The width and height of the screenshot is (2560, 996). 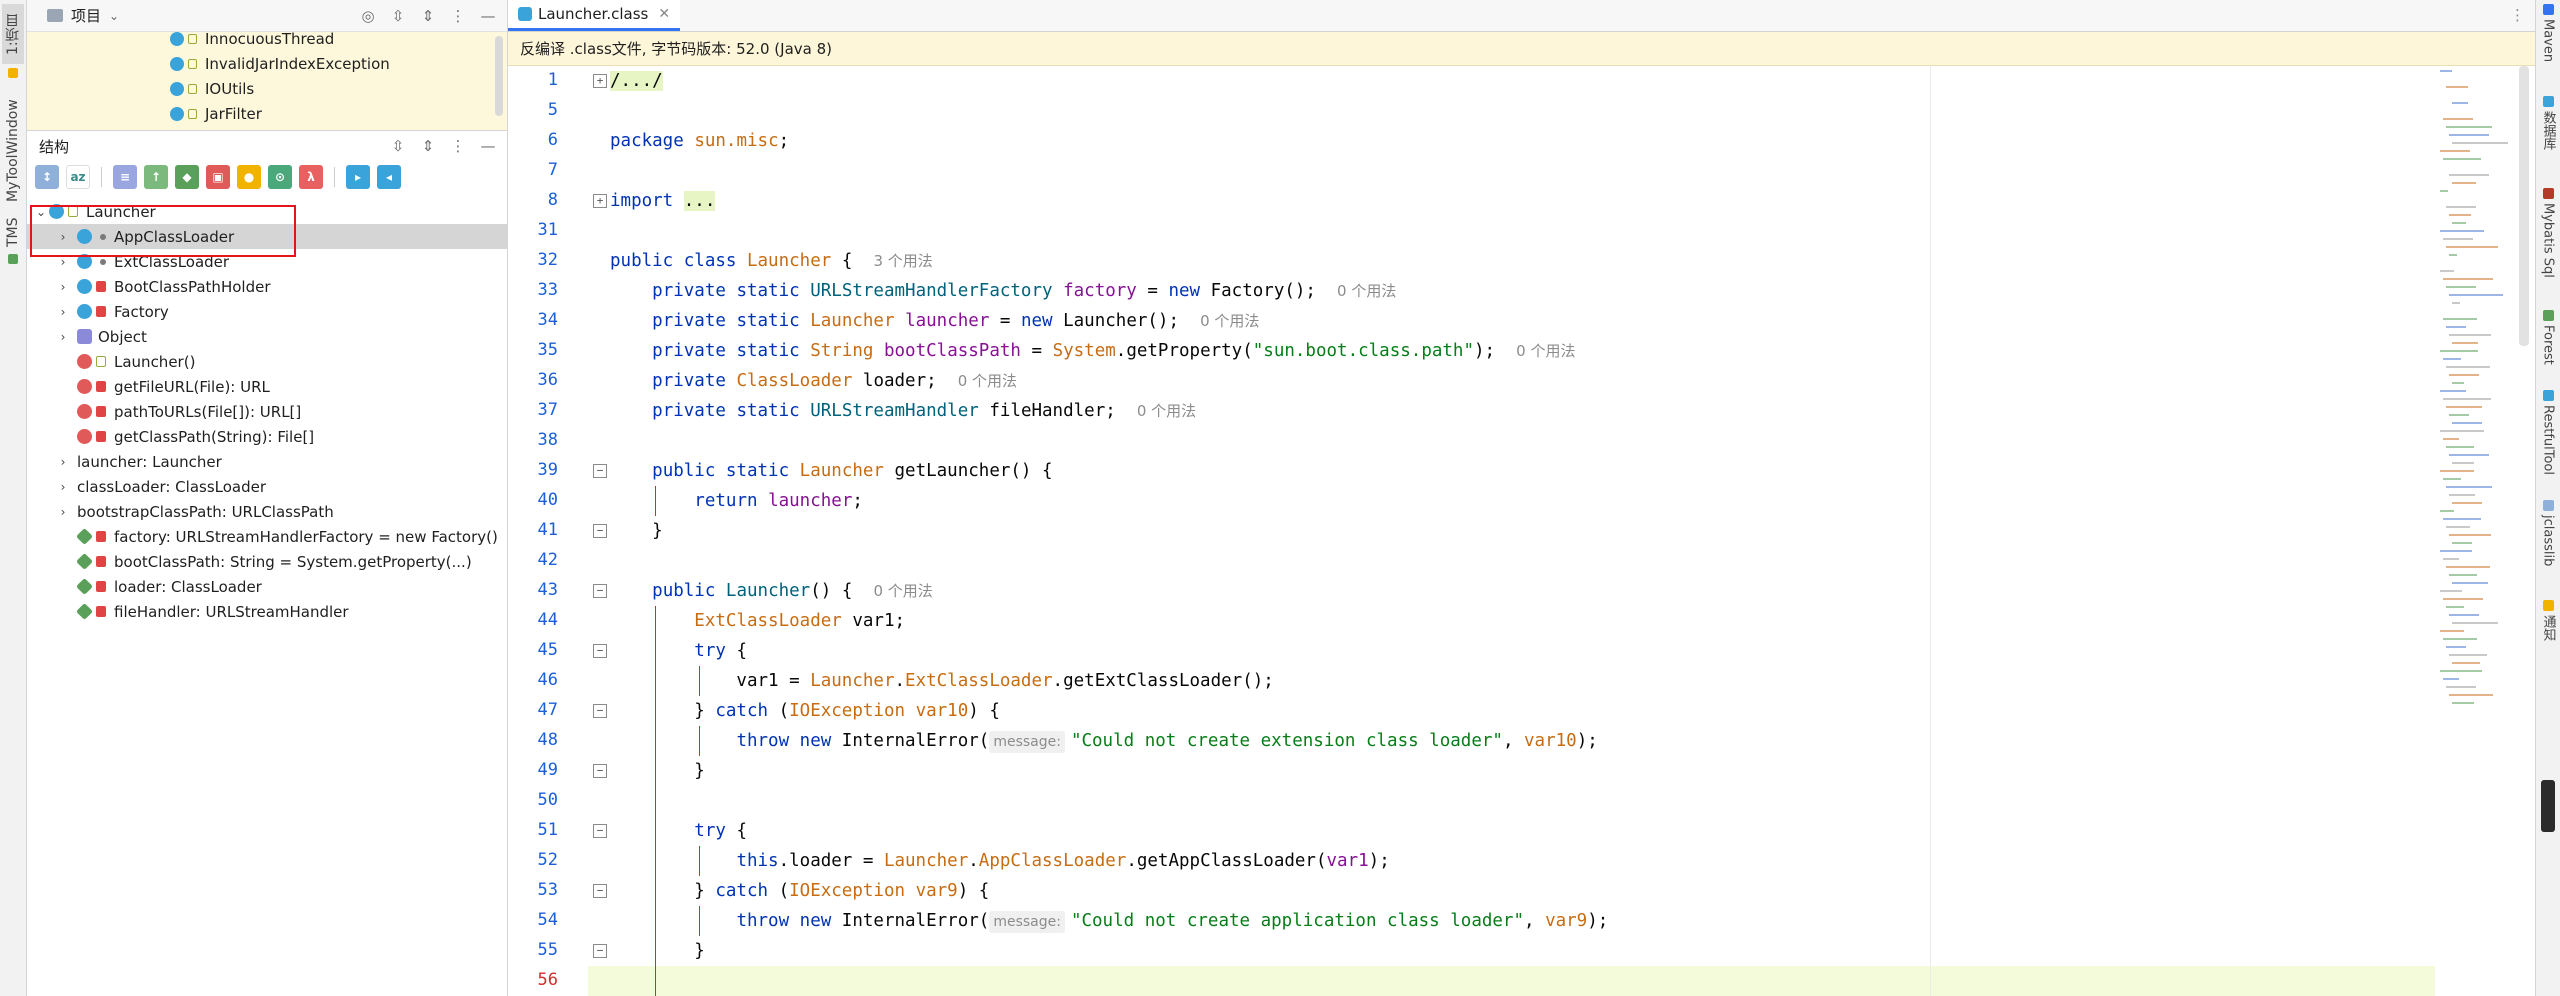 What do you see at coordinates (799, 891) in the screenshot?
I see `code-line: } catch (IOException var9) {` at bounding box center [799, 891].